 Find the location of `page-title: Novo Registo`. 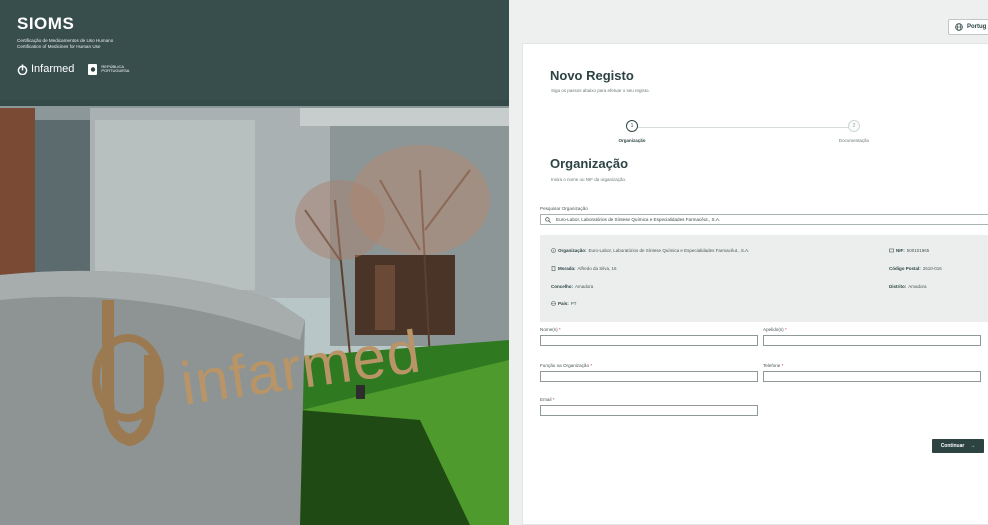

page-title: Novo Registo is located at coordinates (592, 75).